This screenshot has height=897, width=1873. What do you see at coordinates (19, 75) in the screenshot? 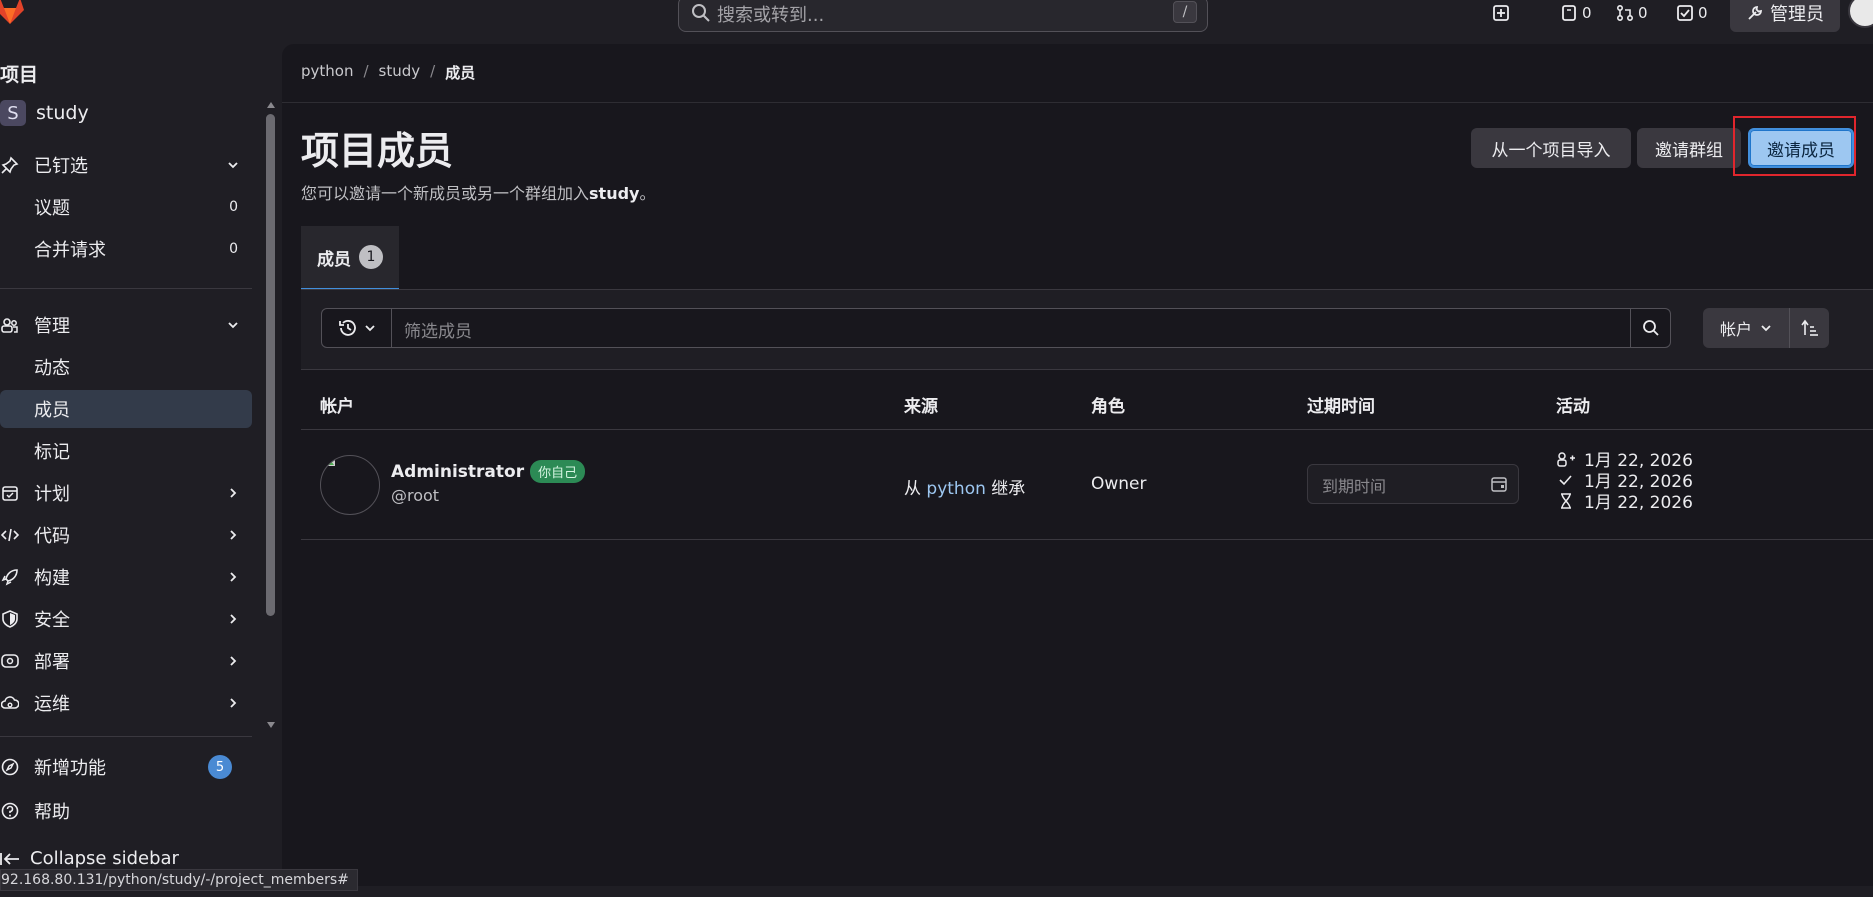
I see `sidebar-section-title: 项目` at bounding box center [19, 75].